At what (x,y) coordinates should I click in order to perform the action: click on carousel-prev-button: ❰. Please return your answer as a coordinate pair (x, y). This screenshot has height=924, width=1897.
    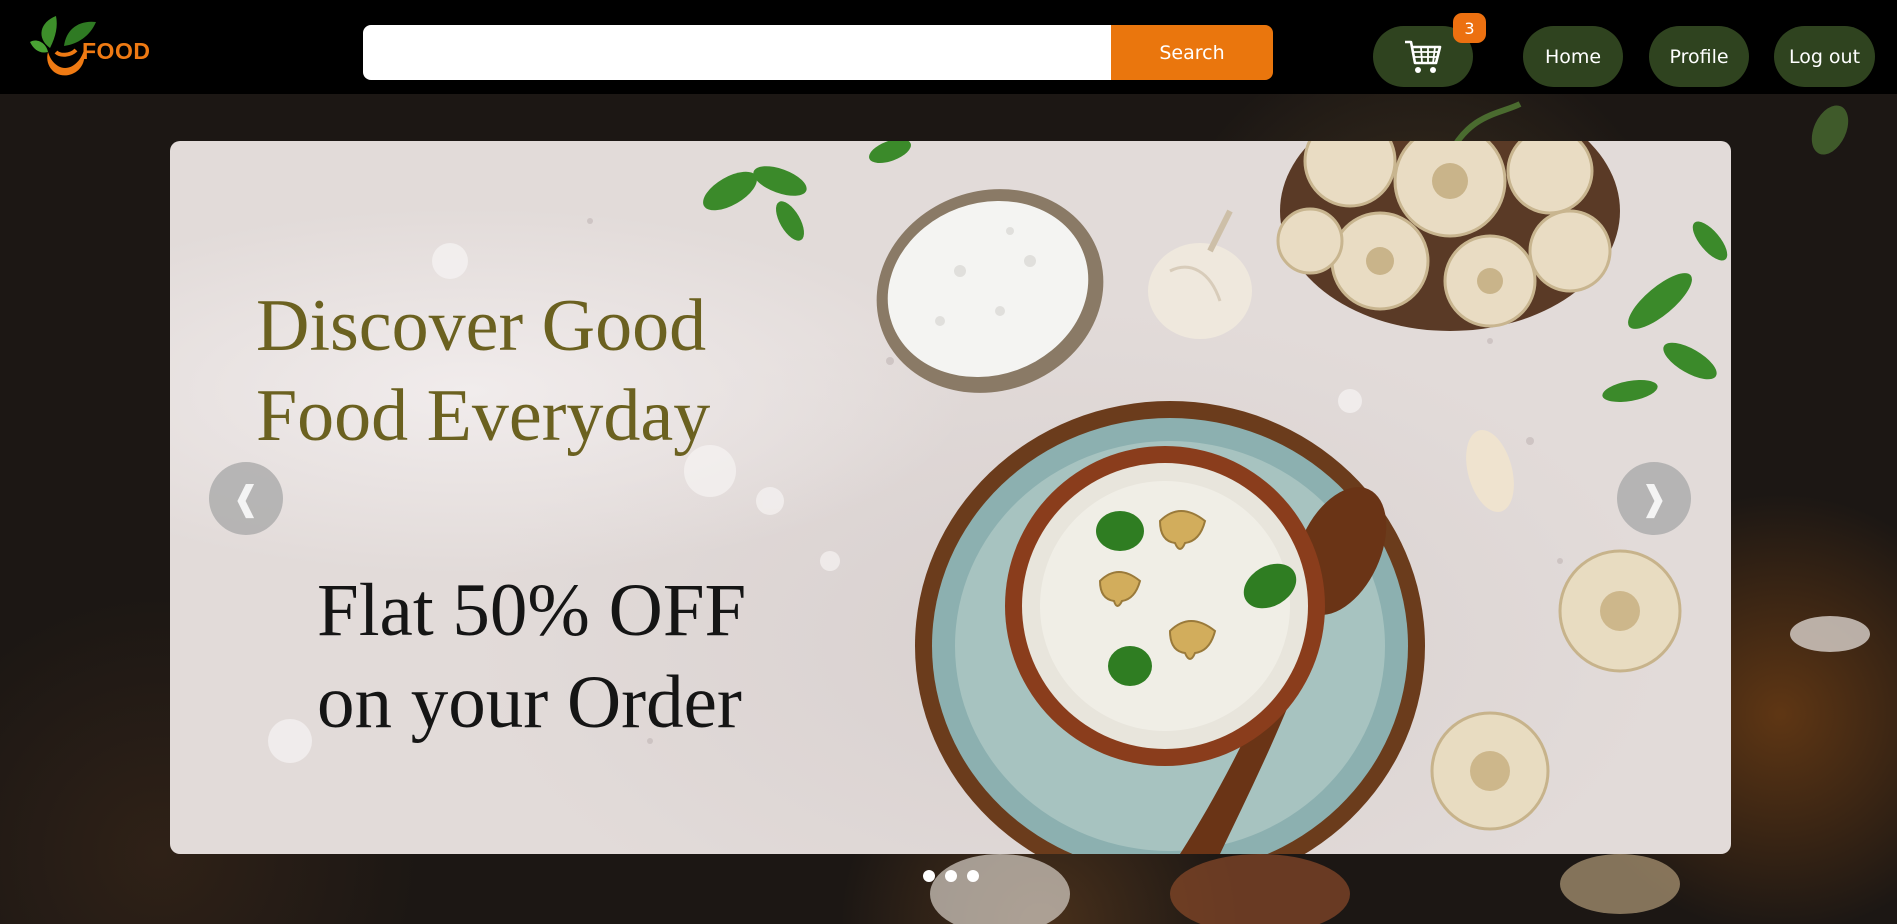
    Looking at the image, I should click on (246, 498).